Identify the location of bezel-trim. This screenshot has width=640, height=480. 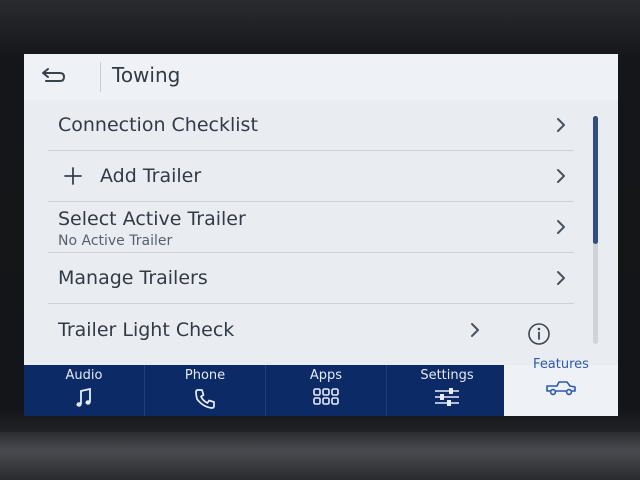
(320, 456).